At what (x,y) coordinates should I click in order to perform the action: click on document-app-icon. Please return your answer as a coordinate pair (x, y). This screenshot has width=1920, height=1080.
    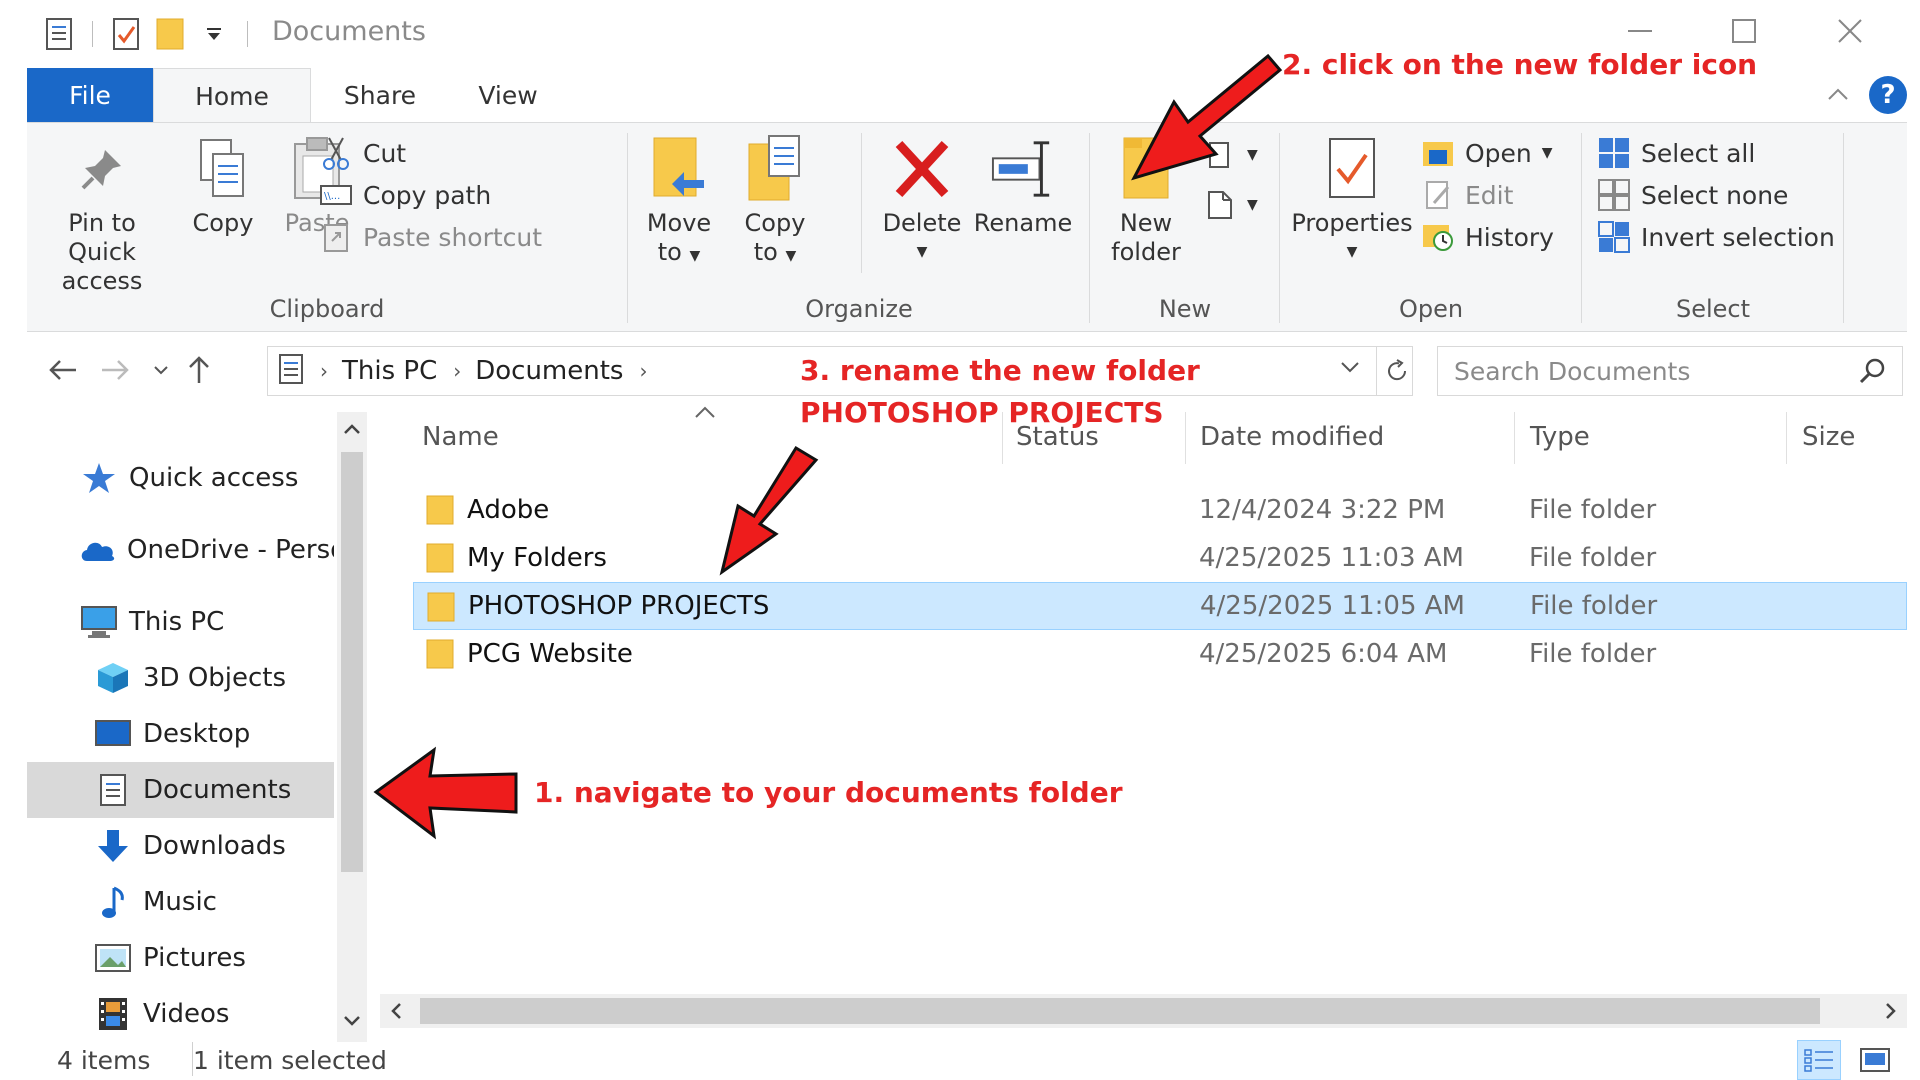
    Looking at the image, I should click on (59, 34).